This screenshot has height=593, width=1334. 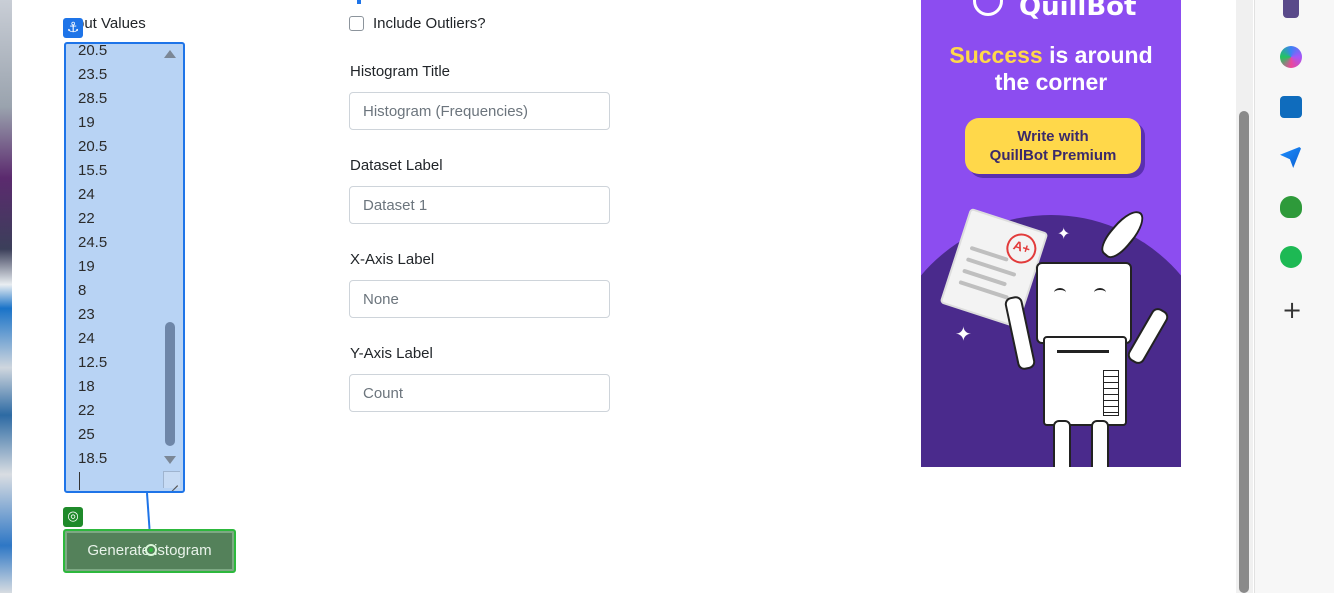 What do you see at coordinates (1291, 107) in the screenshot?
I see `outlook-icon` at bounding box center [1291, 107].